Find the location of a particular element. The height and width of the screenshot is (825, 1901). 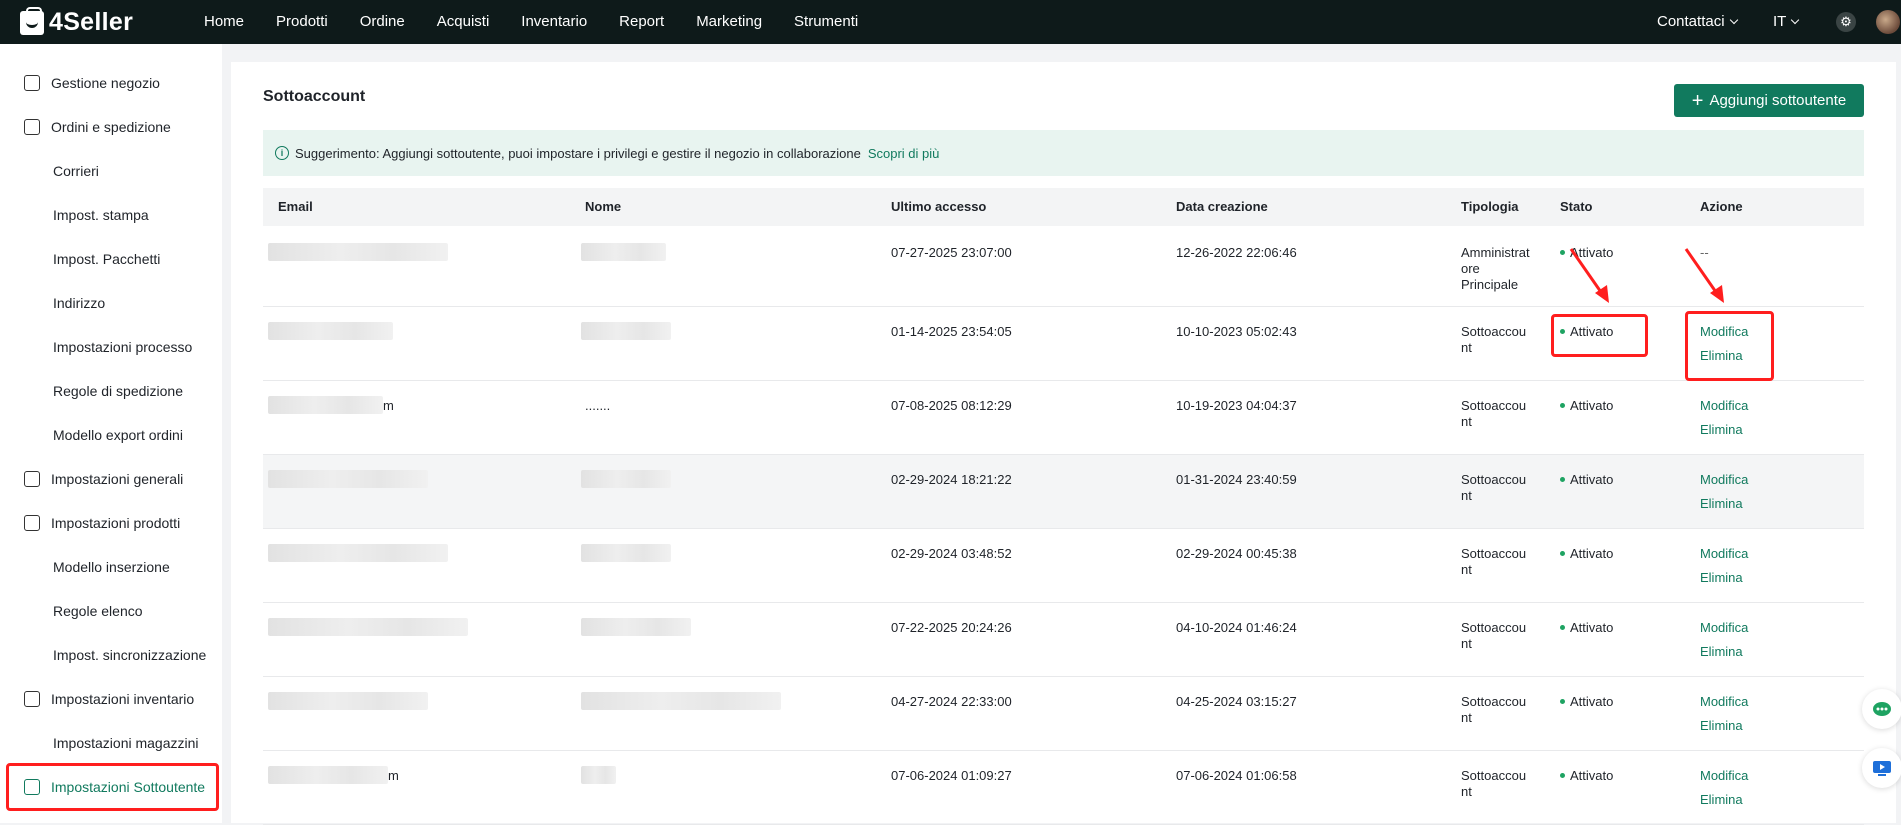

cell-created: 04-25-2024 03:15:27 is located at coordinates (1236, 701).